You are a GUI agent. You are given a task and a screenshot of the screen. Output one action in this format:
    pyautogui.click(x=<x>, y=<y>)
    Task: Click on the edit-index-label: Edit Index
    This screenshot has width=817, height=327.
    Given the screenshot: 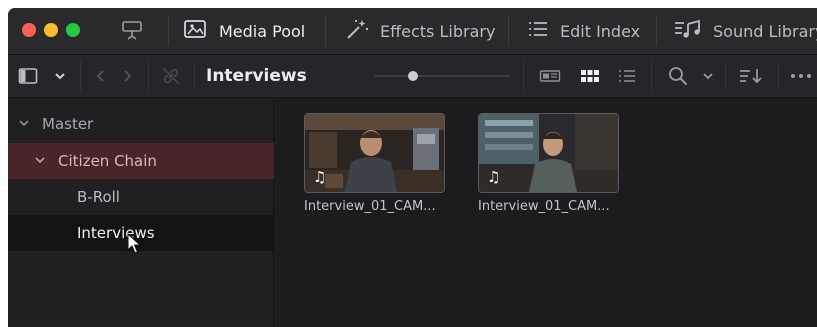 What is the action you would take?
    pyautogui.click(x=600, y=31)
    